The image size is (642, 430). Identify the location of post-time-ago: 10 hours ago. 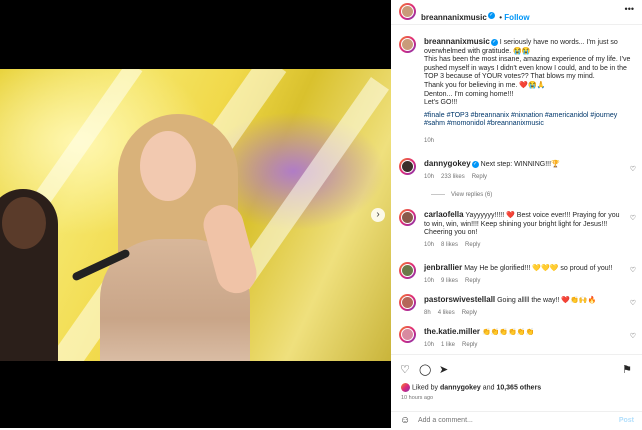
(417, 398).